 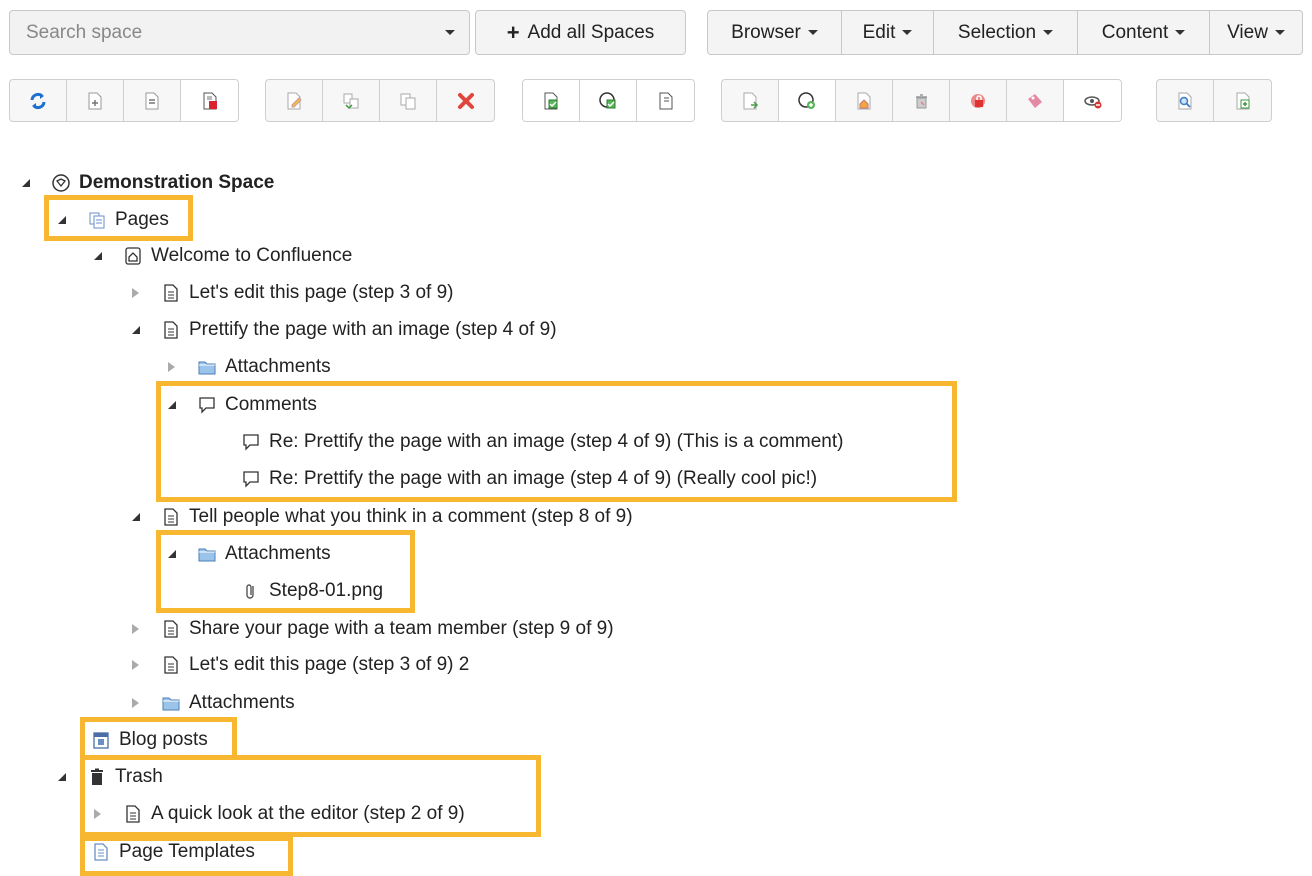 I want to click on tree-item-welcome: Welcome to Confluence, so click(x=223, y=256).